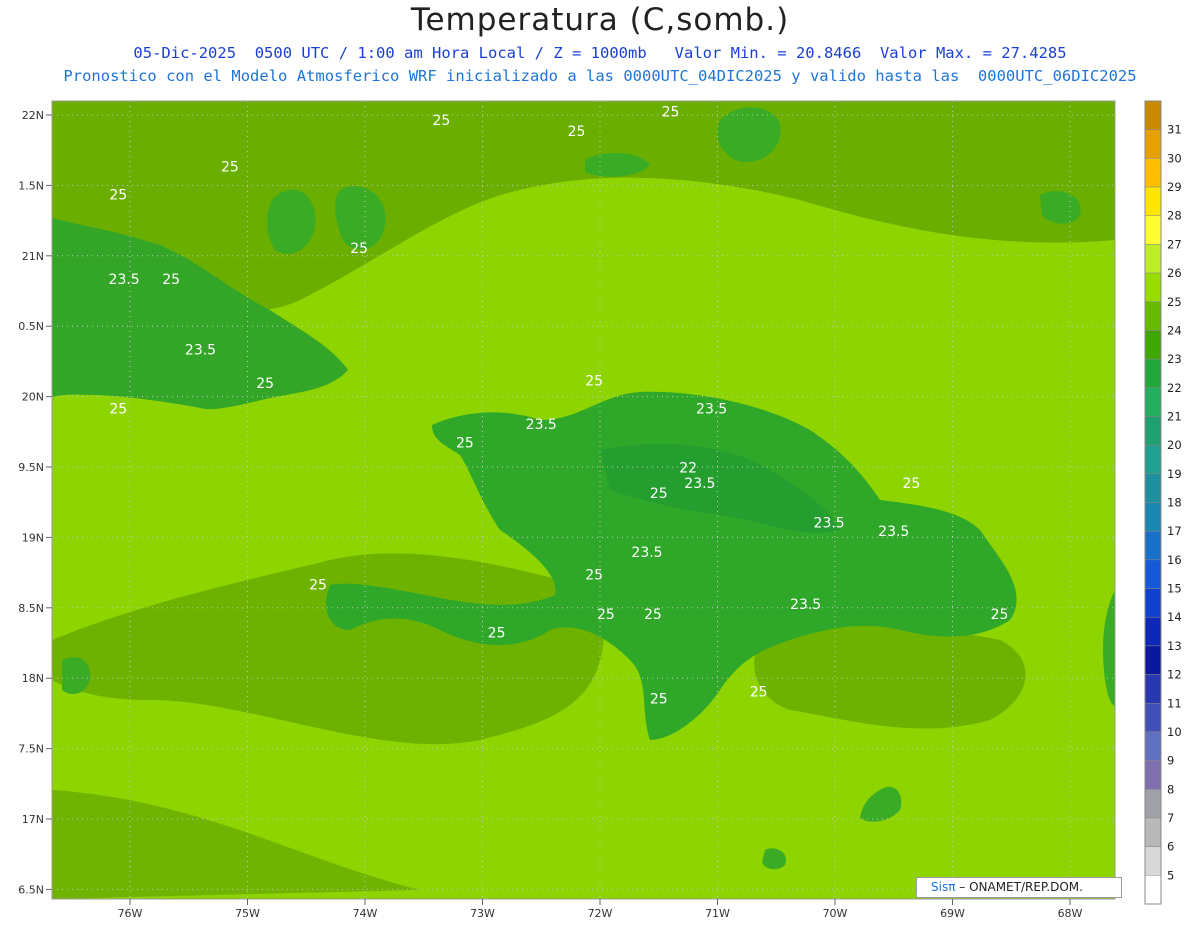 The image size is (1200, 927). Describe the element at coordinates (1170, 761) in the screenshot. I see `colorbar-label: 9` at that location.